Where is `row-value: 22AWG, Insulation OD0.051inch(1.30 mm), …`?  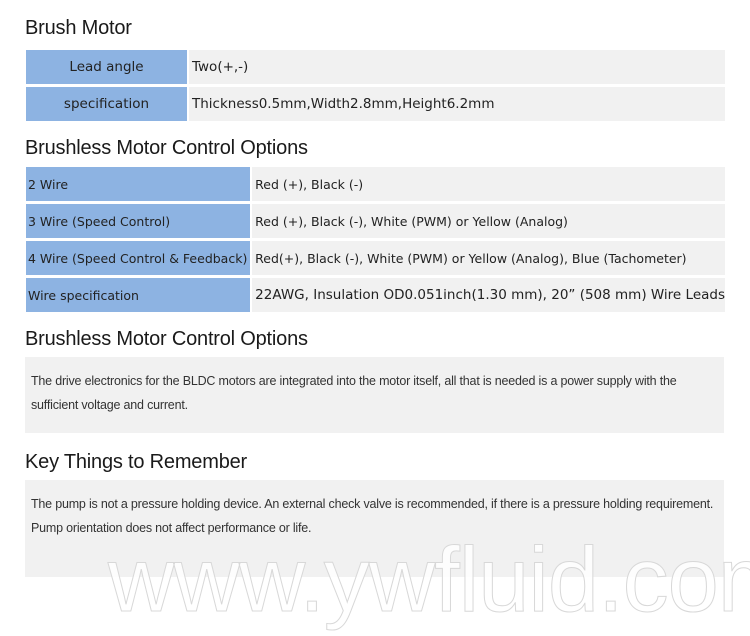 row-value: 22AWG, Insulation OD0.051inch(1.30 mm), … is located at coordinates (488, 295).